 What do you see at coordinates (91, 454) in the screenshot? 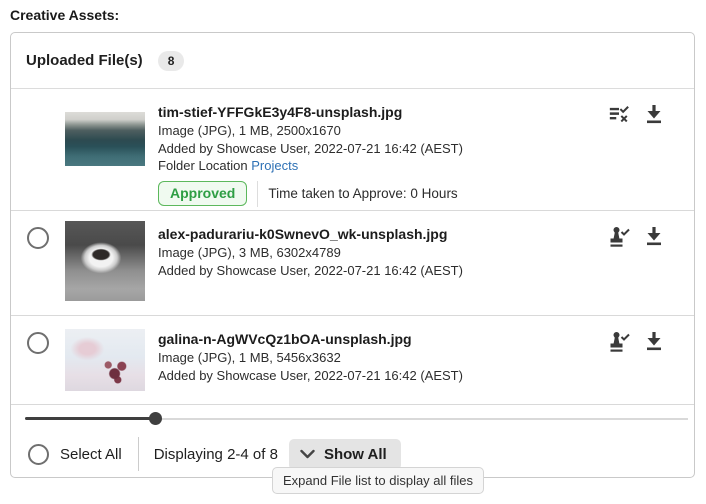
I see `select-all-label: Select All` at bounding box center [91, 454].